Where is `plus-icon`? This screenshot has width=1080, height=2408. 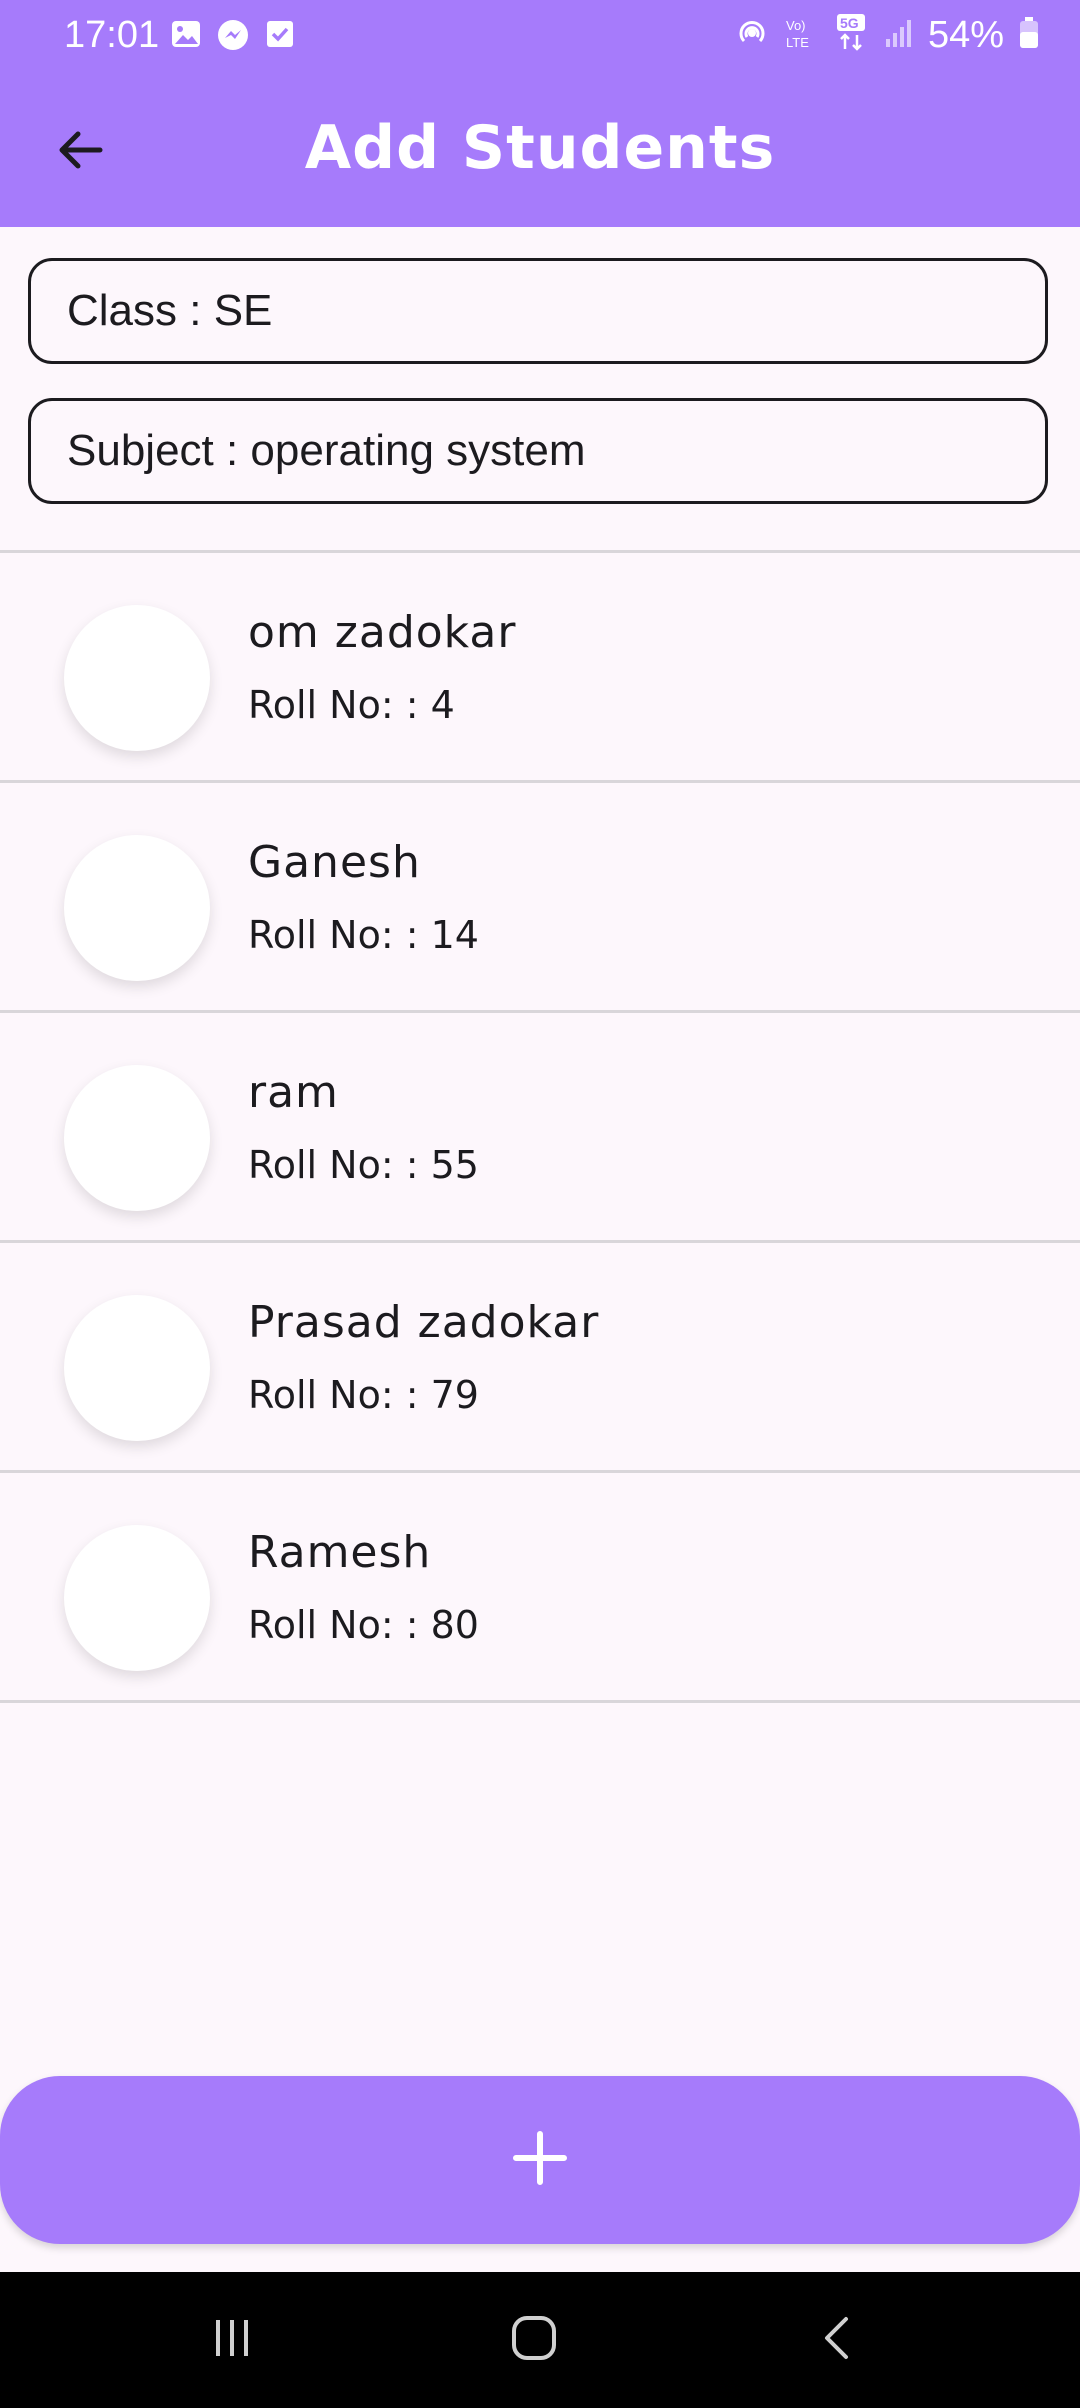 plus-icon is located at coordinates (540, 2160).